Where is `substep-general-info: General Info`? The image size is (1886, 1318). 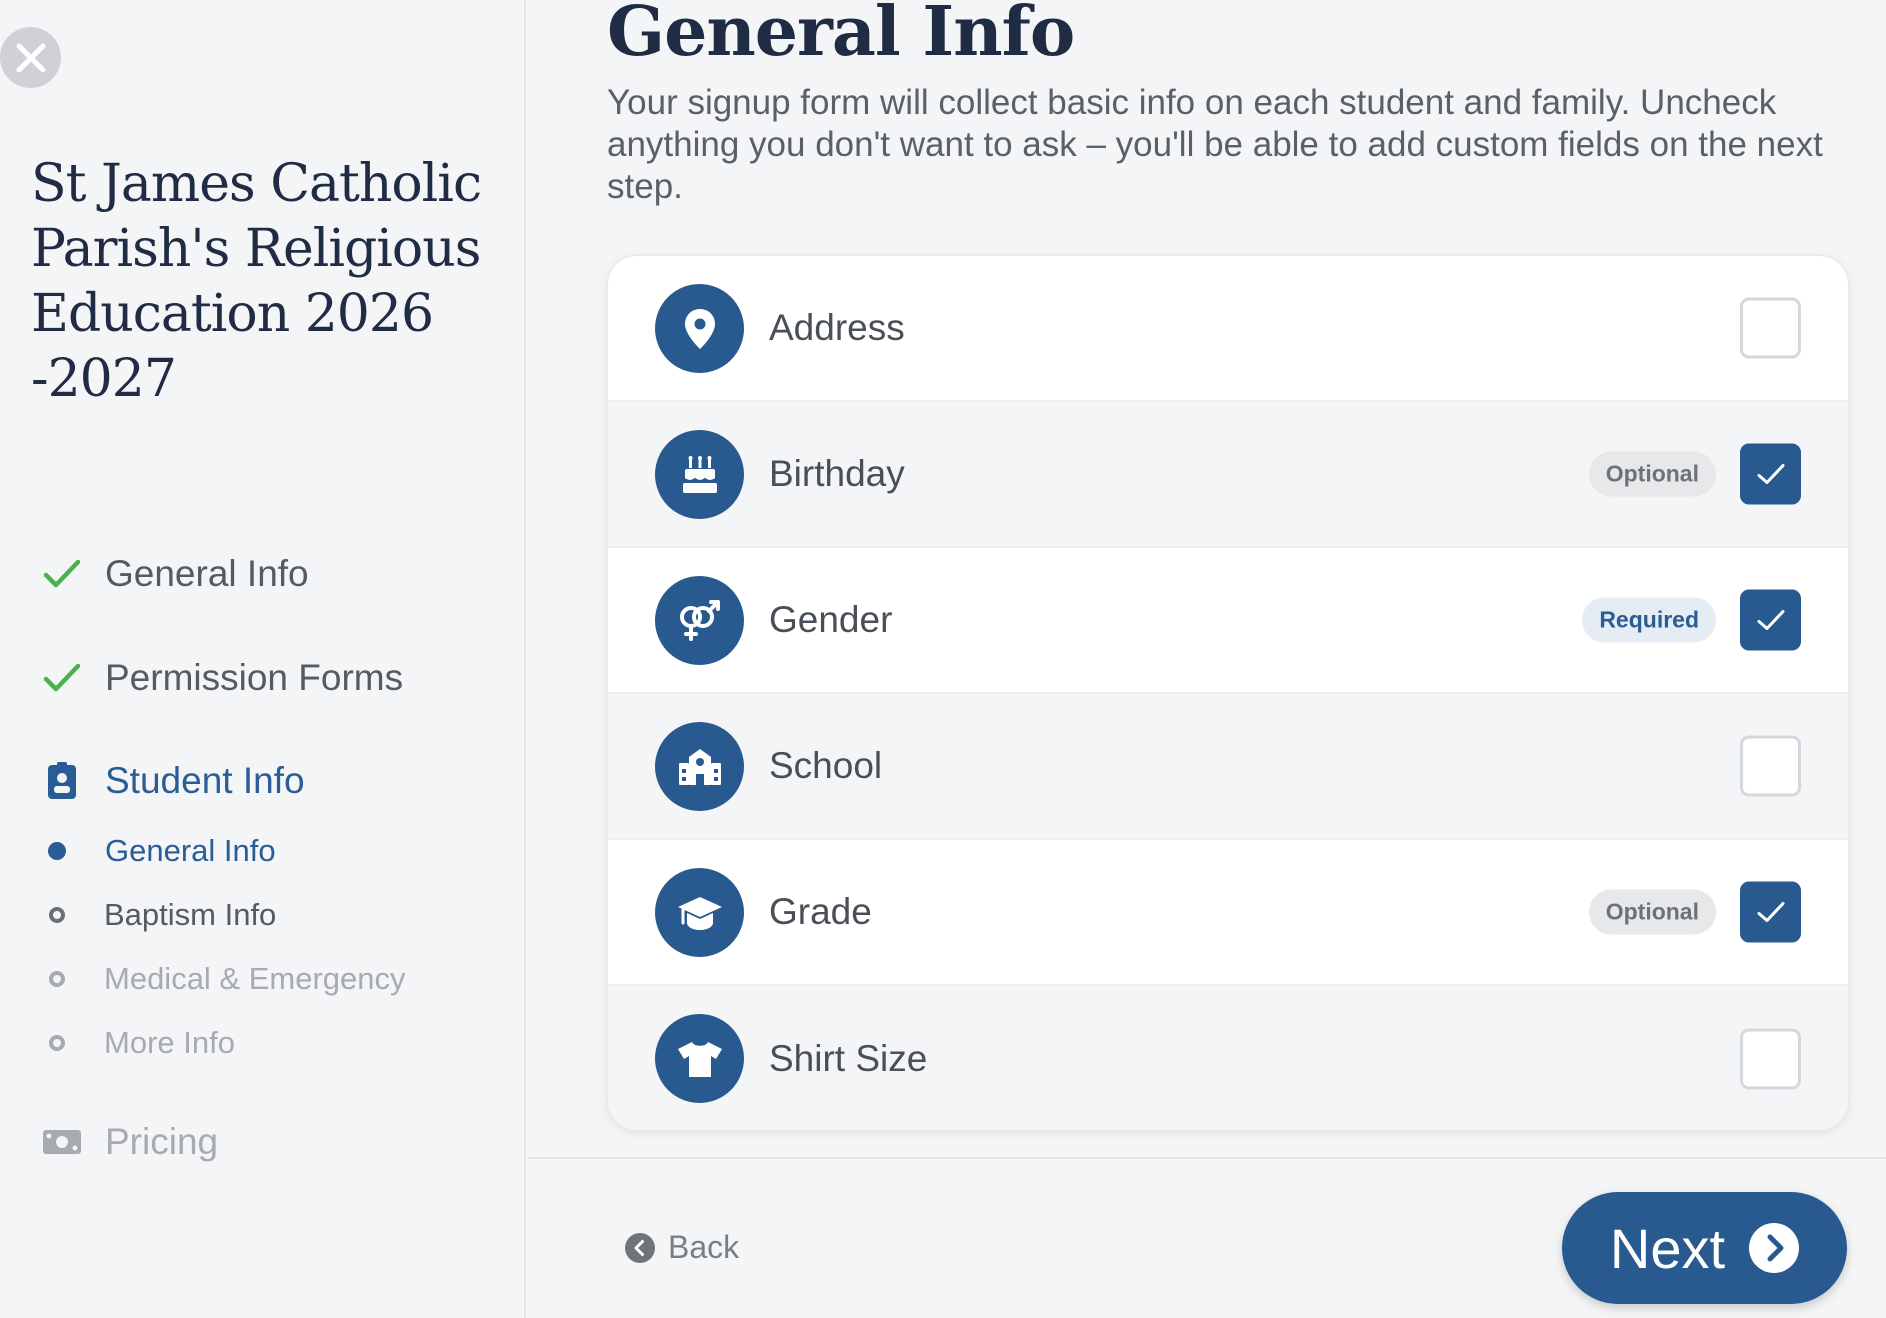
substep-general-info: General Info is located at coordinates (162, 851).